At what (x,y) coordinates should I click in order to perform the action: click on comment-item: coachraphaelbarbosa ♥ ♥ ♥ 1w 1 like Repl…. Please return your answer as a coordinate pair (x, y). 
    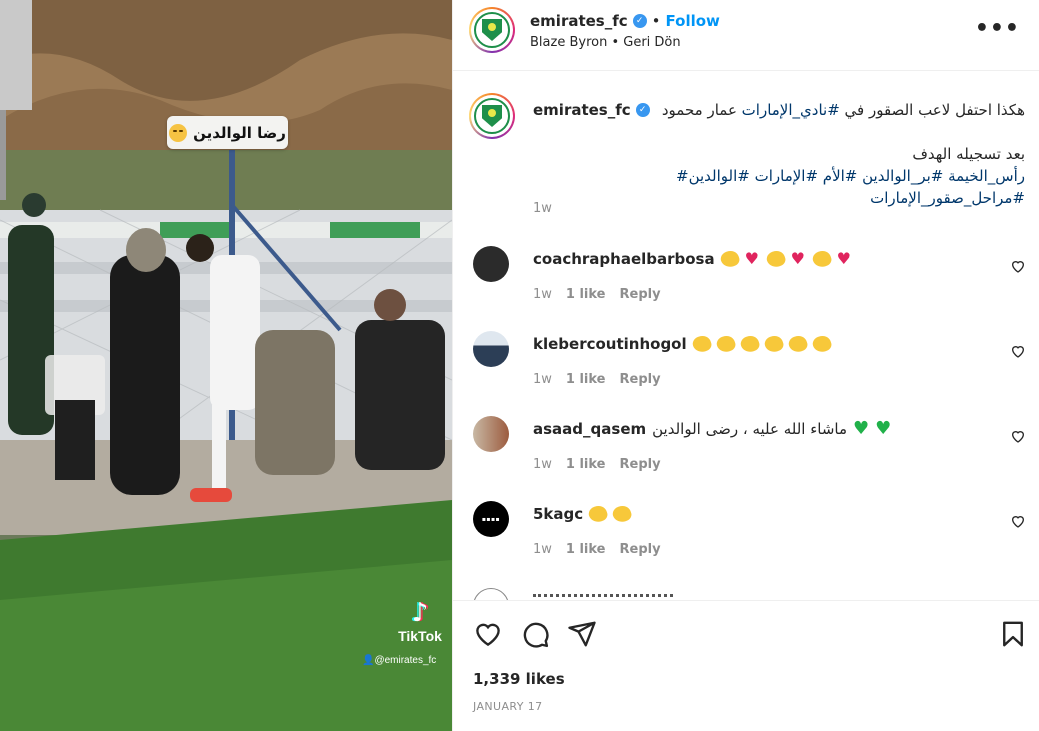
    Looking at the image, I should click on (746, 274).